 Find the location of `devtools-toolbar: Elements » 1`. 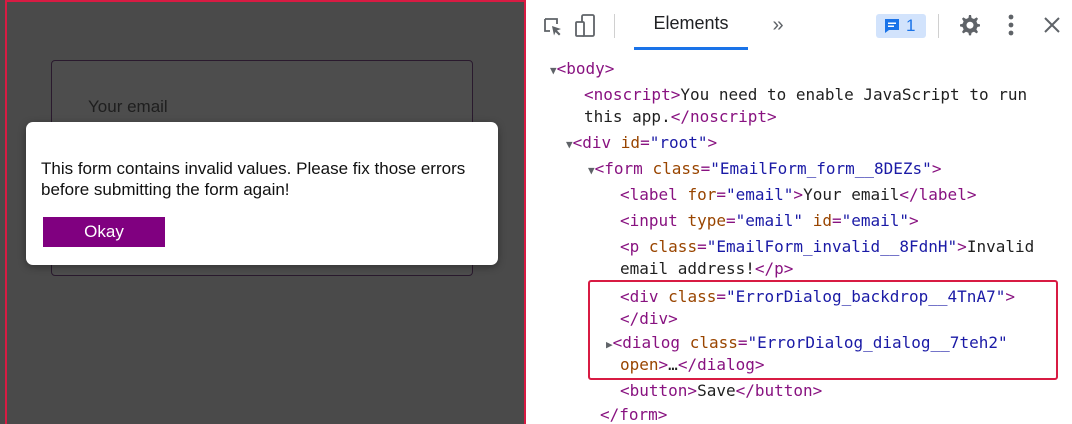

devtools-toolbar: Elements » 1 is located at coordinates (799, 25).